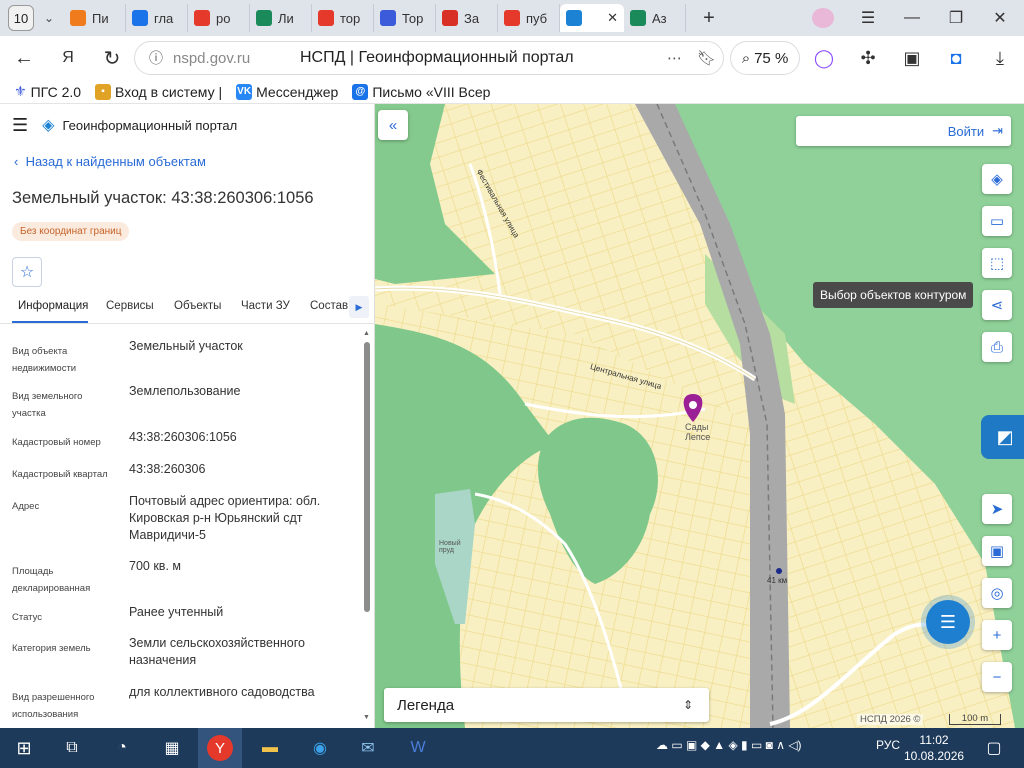  What do you see at coordinates (187, 125) in the screenshot?
I see `panel-header: ☰ ◈ Геоинформационный портал` at bounding box center [187, 125].